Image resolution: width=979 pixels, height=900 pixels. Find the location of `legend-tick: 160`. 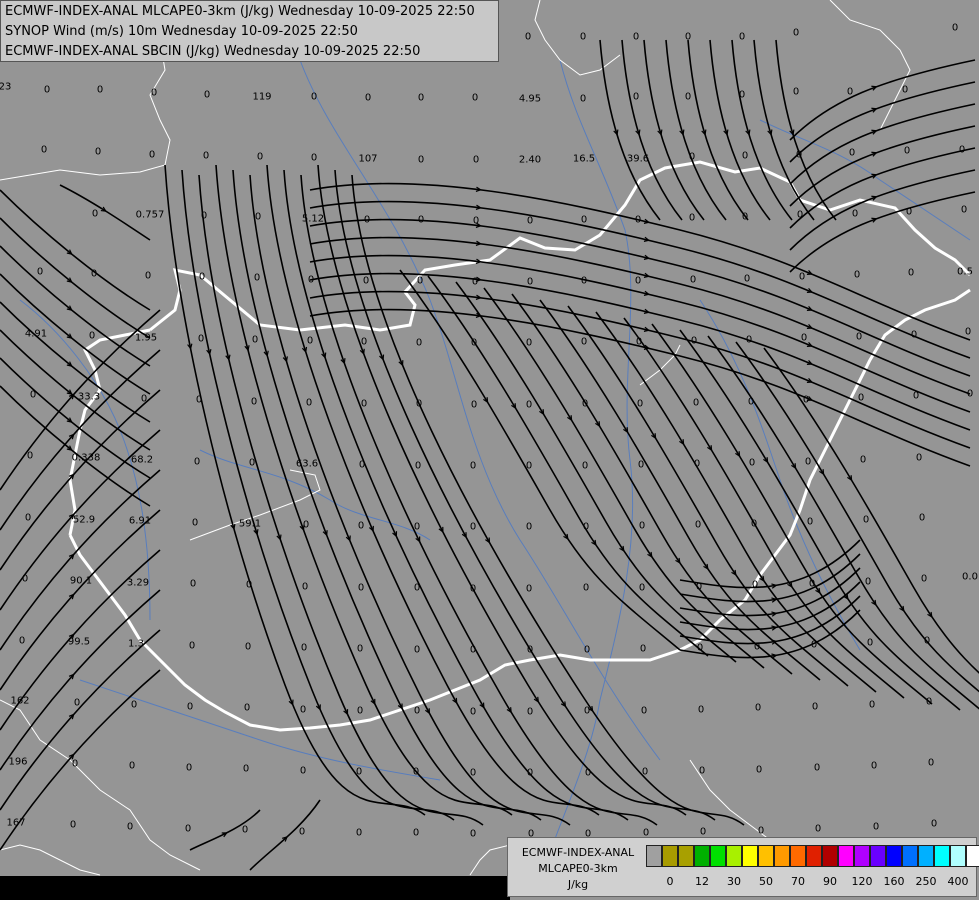

legend-tick: 160 is located at coordinates (894, 881).